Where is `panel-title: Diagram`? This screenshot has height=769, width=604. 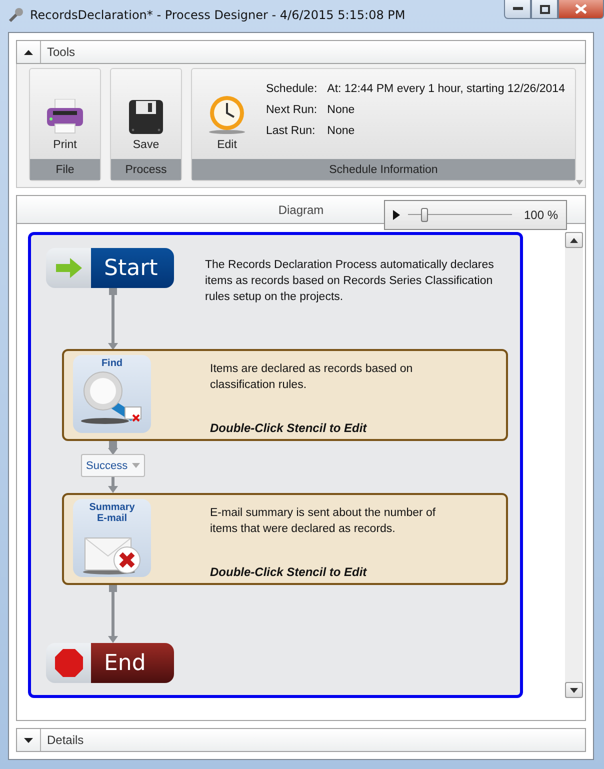 panel-title: Diagram is located at coordinates (301, 209).